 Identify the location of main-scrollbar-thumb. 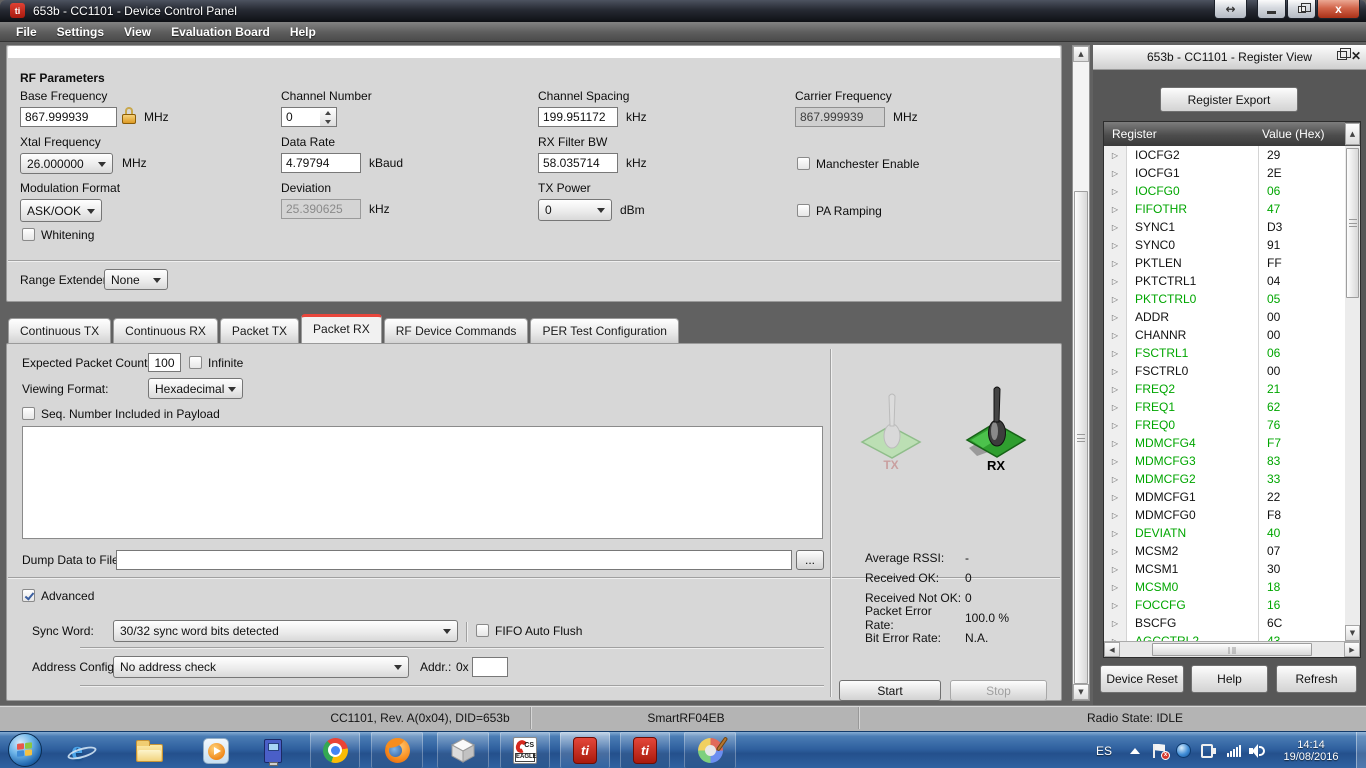
(1081, 437).